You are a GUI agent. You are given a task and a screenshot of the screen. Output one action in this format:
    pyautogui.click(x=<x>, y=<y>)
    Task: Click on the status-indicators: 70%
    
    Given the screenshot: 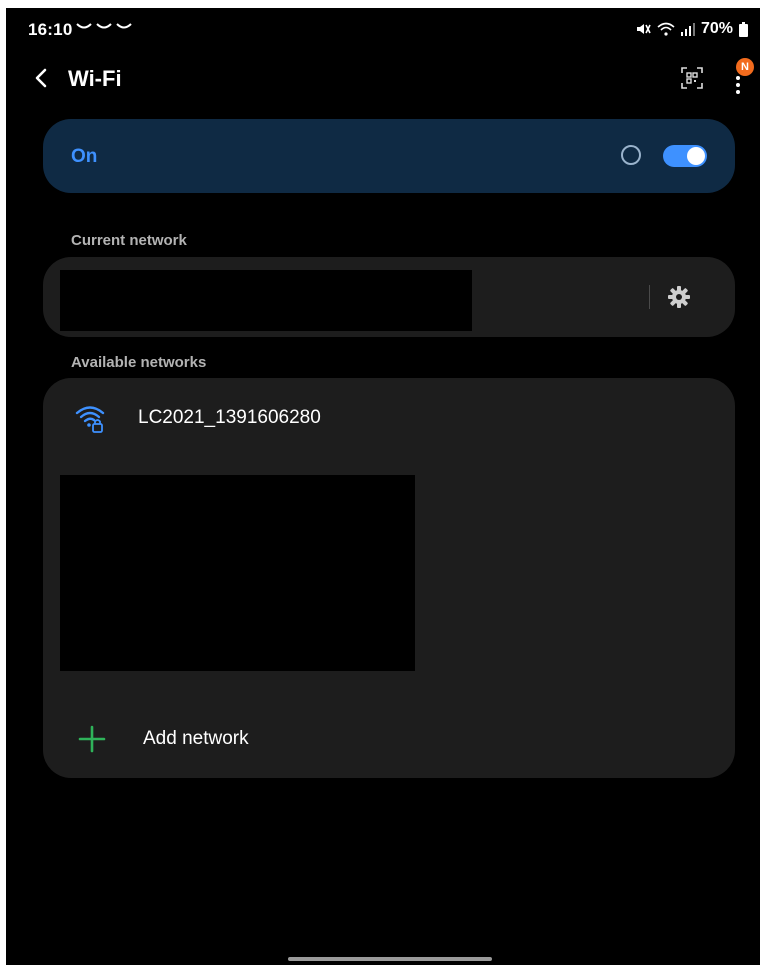 What is the action you would take?
    pyautogui.click(x=691, y=29)
    